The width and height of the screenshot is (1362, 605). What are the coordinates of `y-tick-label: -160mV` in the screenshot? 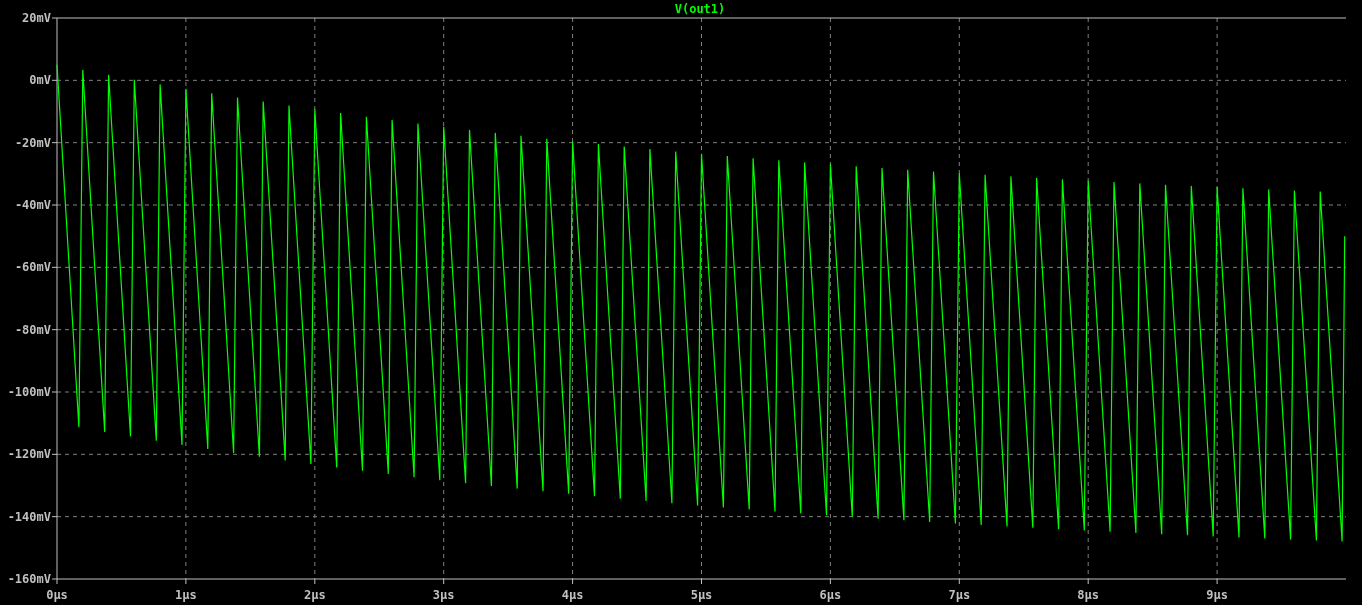 It's located at (29, 579).